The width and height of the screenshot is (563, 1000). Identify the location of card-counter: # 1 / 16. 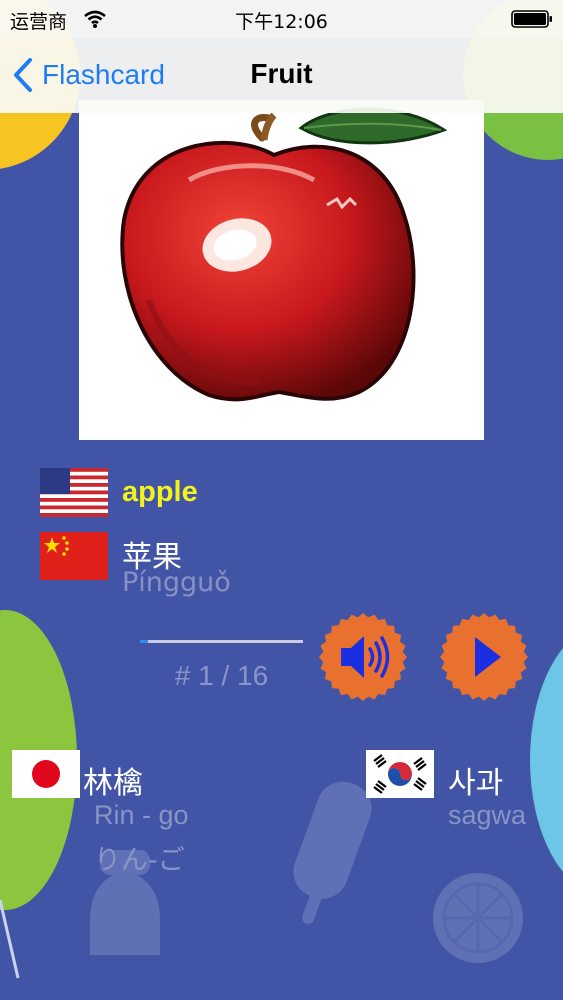
(221, 675).